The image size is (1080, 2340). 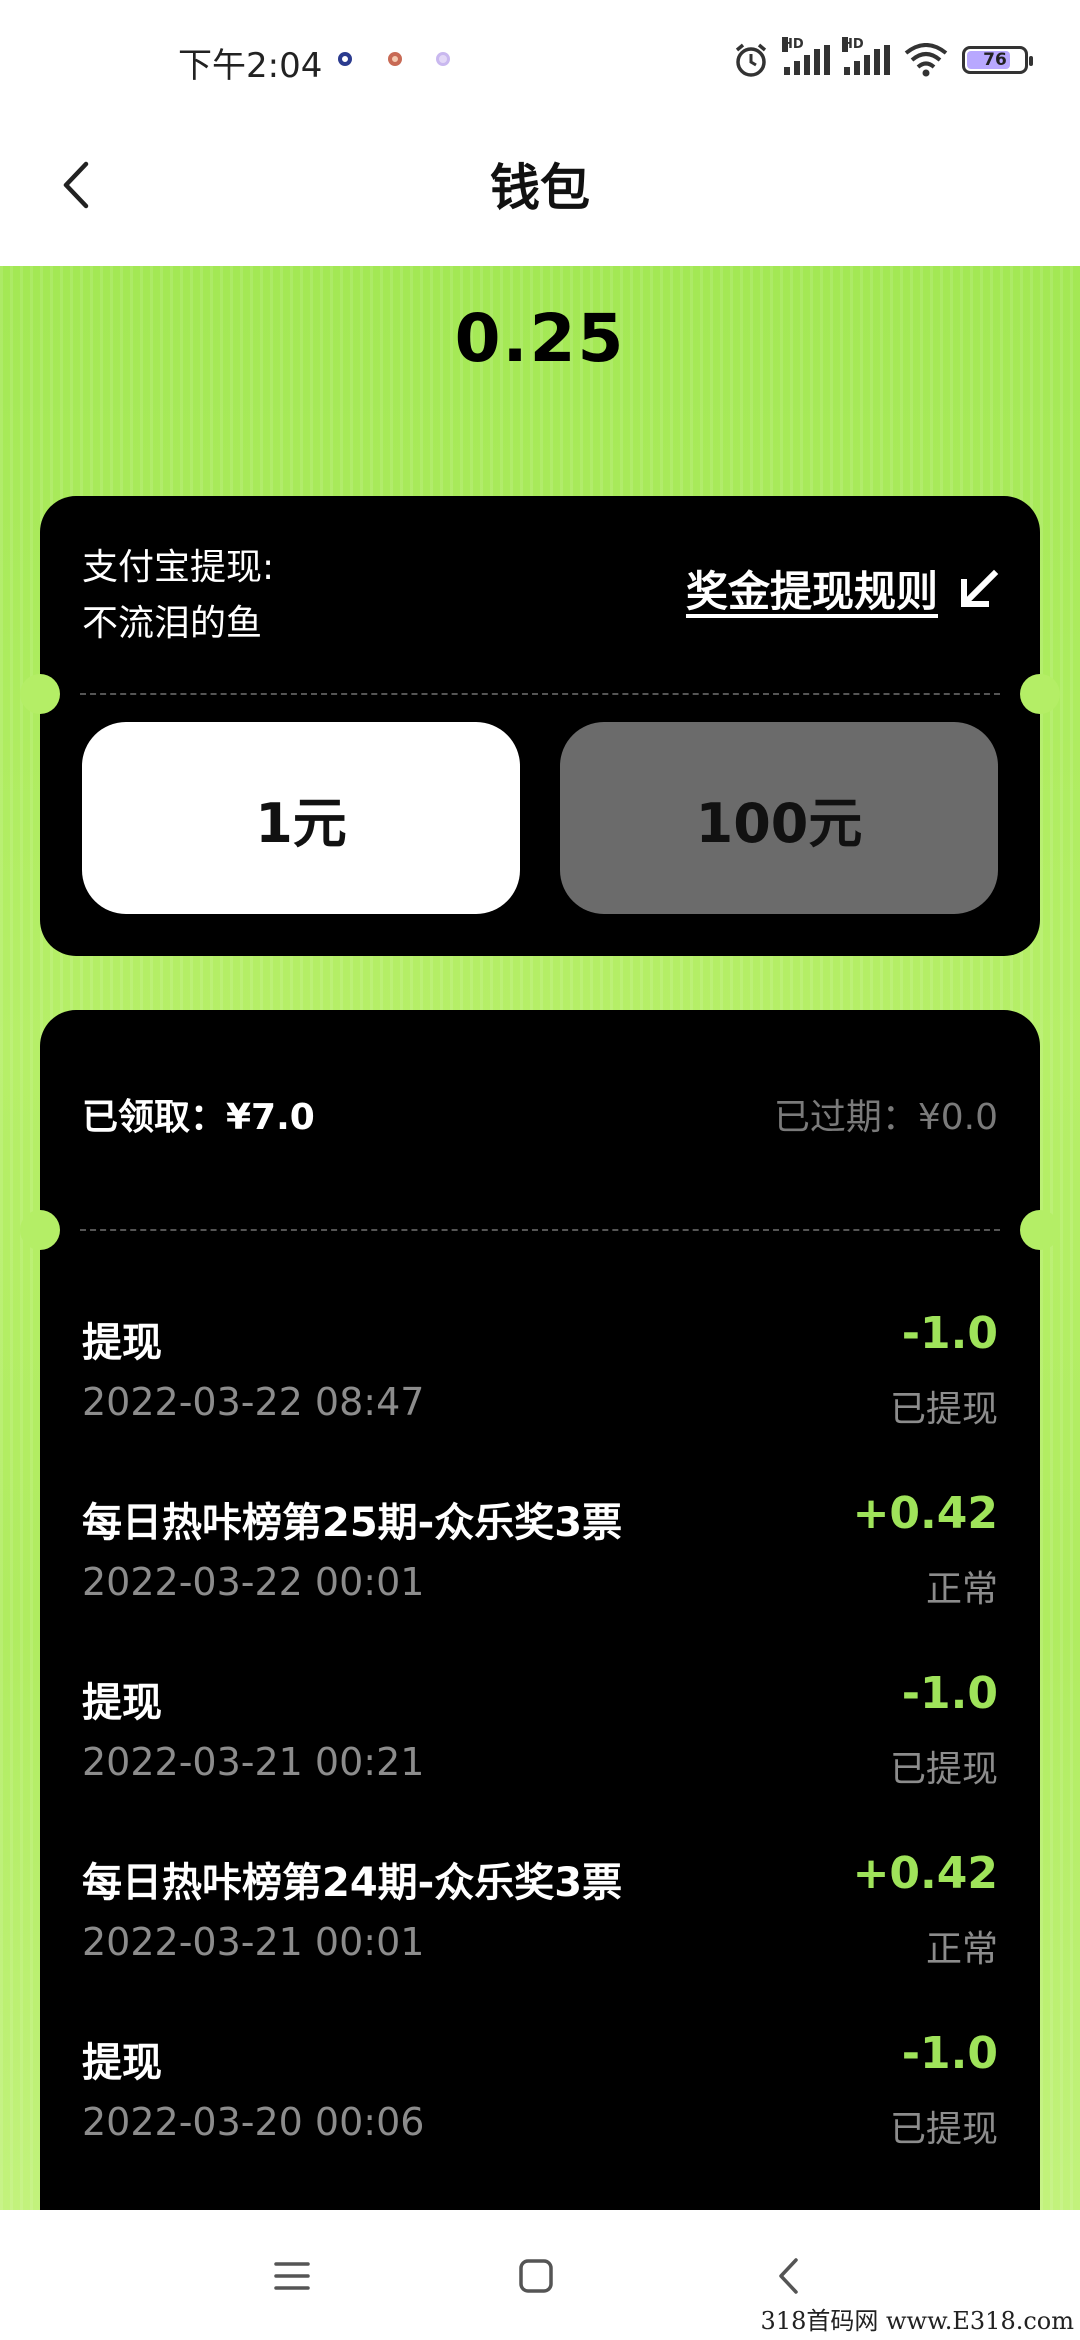 What do you see at coordinates (253, 1762) in the screenshot?
I see `record-date: 2022-03-21 00:21` at bounding box center [253, 1762].